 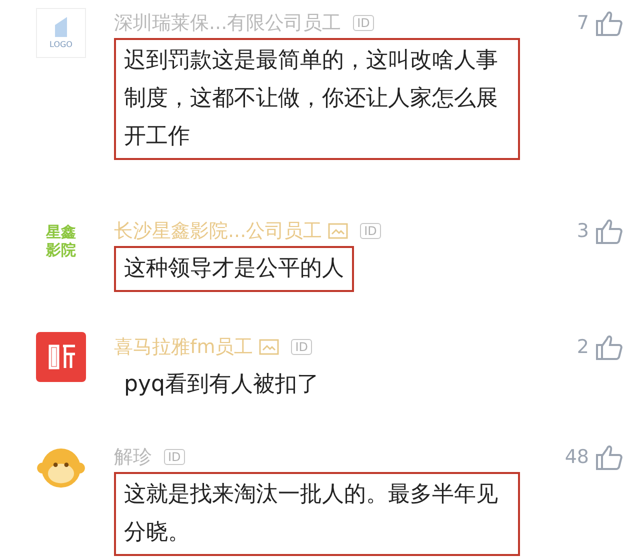 I want to click on avatar-wordmark: 星鑫影院, so click(x=60, y=241).